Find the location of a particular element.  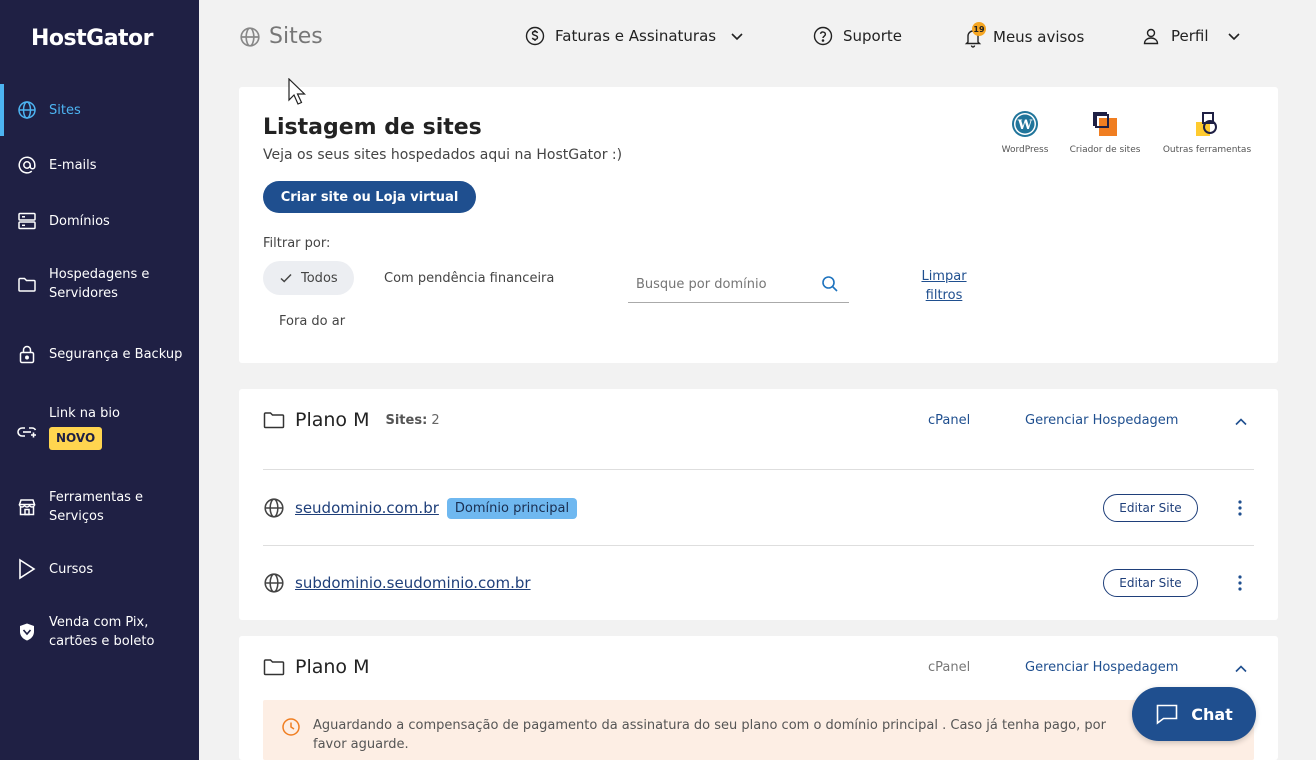

wordpress-tool: W WordPress is located at coordinates (1025, 132).